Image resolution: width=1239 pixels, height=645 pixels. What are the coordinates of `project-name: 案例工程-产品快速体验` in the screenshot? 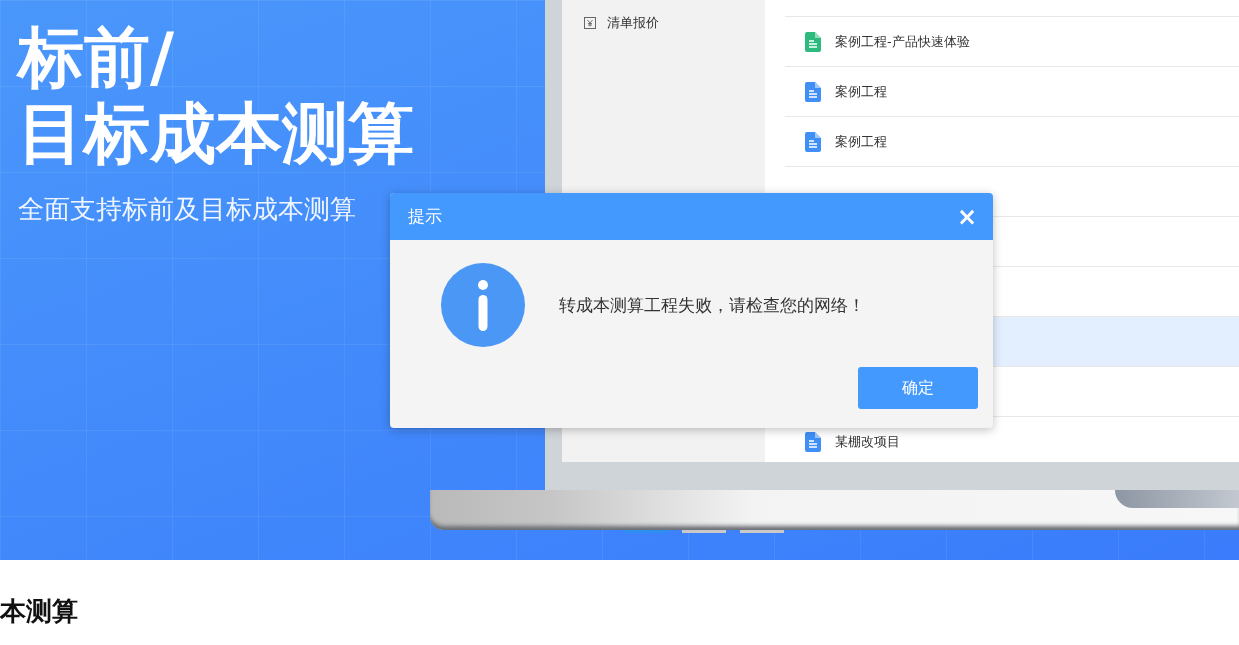 It's located at (902, 41).